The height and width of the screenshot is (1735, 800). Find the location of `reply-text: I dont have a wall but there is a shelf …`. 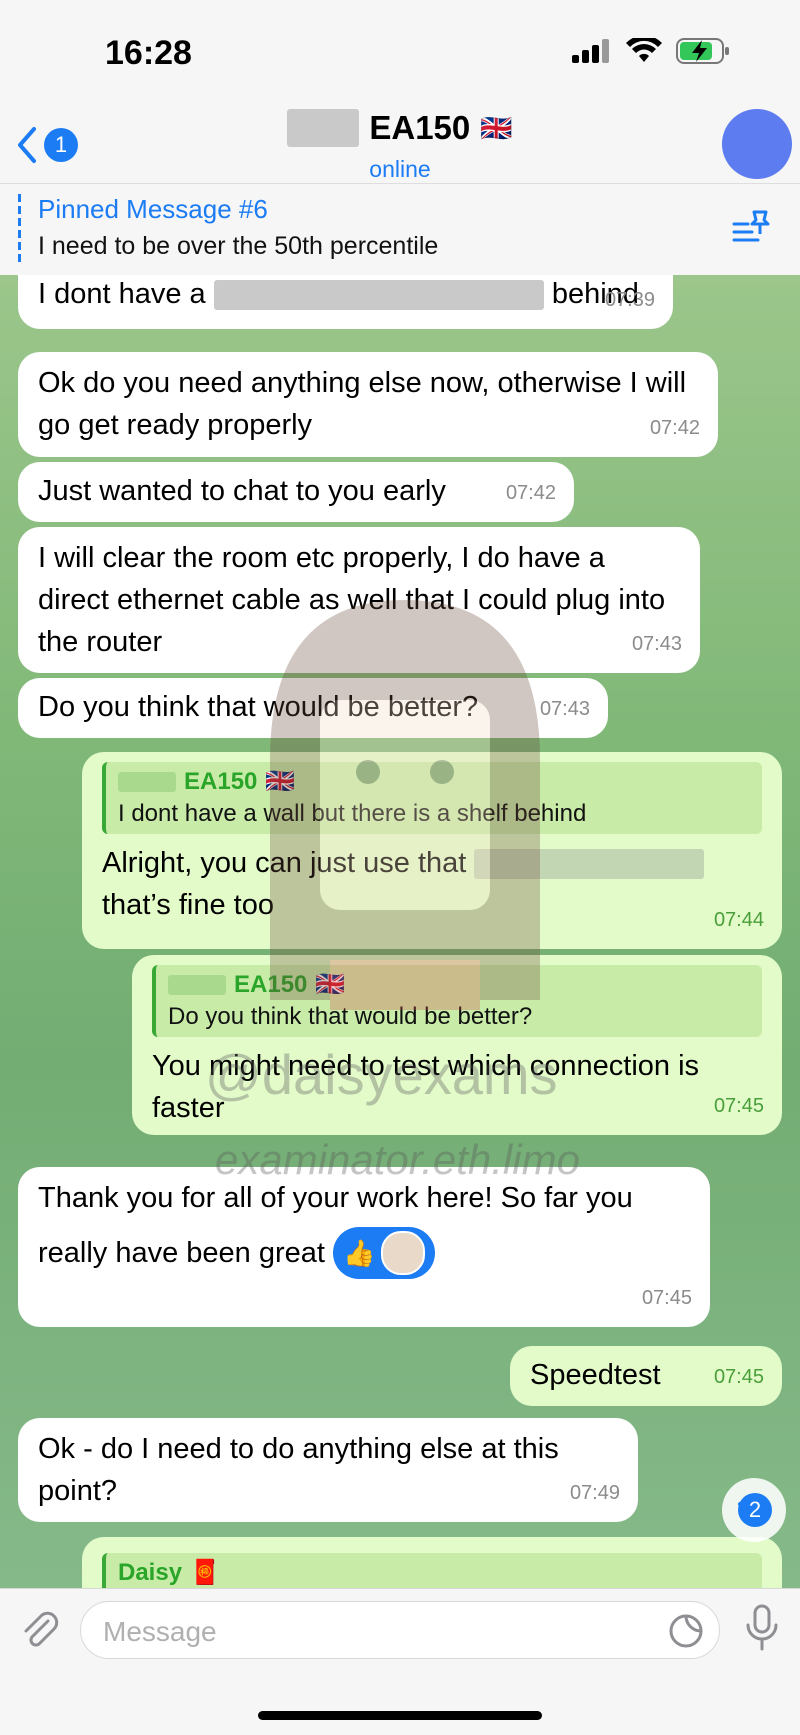

reply-text: I dont have a wall but there is a shelf … is located at coordinates (352, 813).